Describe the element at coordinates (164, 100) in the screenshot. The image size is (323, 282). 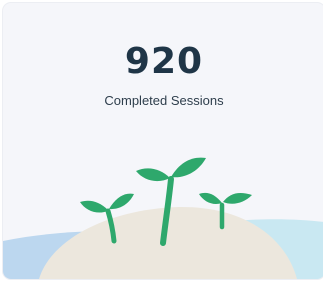
I see `stat-label: Completed Sessions` at that location.